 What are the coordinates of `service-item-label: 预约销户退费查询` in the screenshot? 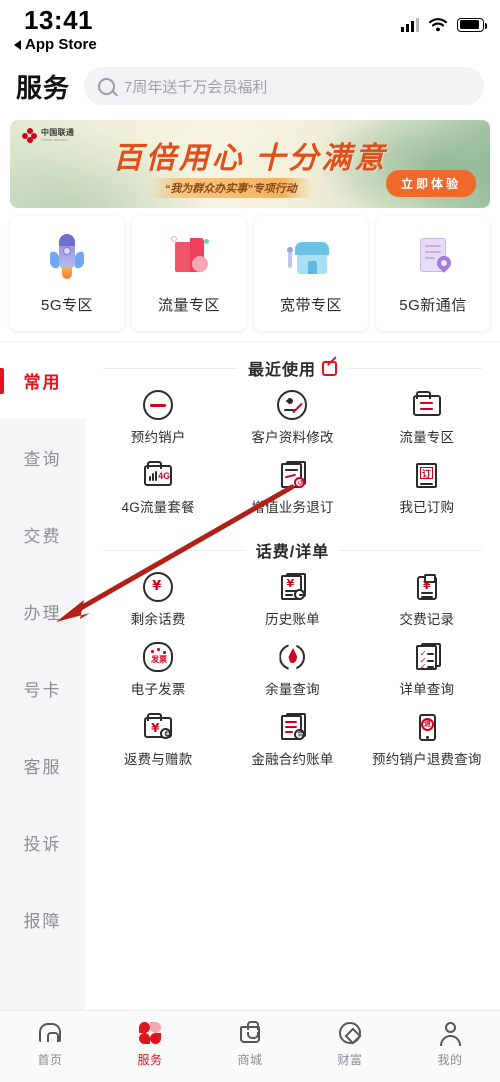 It's located at (427, 759).